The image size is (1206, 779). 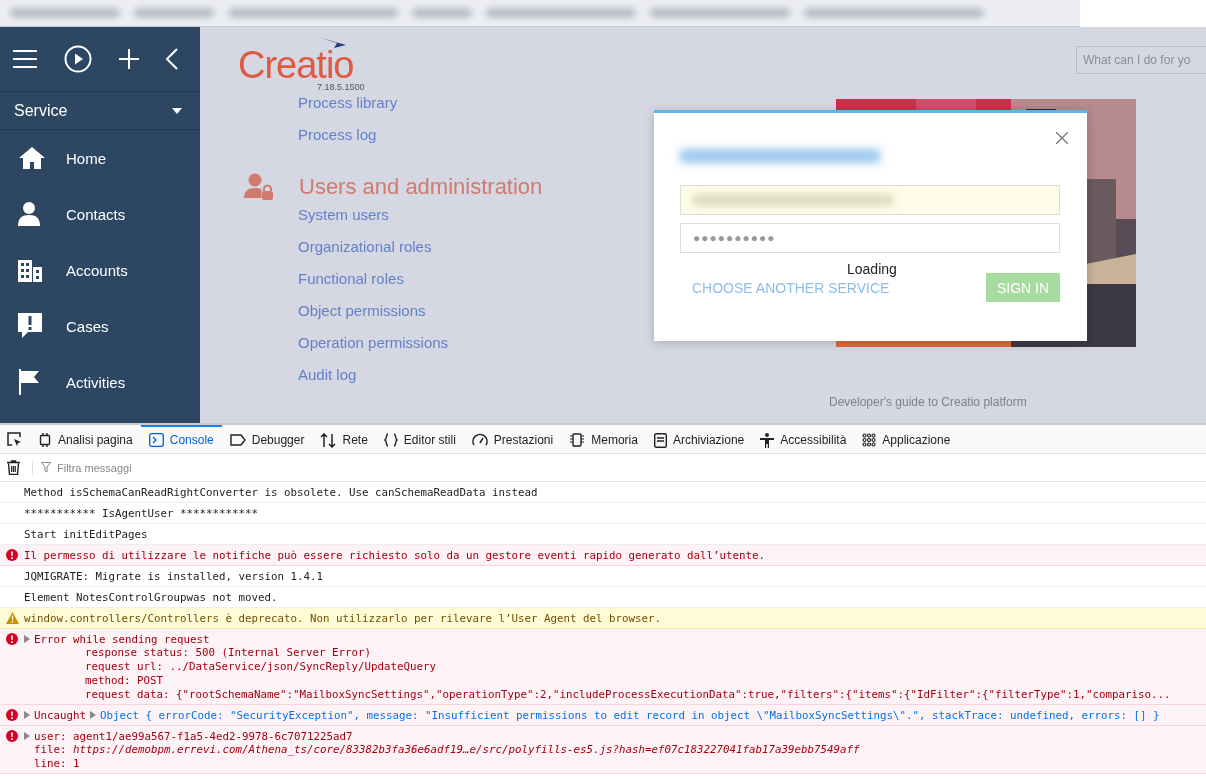 I want to click on devtools-tab: Memoria, so click(x=603, y=439).